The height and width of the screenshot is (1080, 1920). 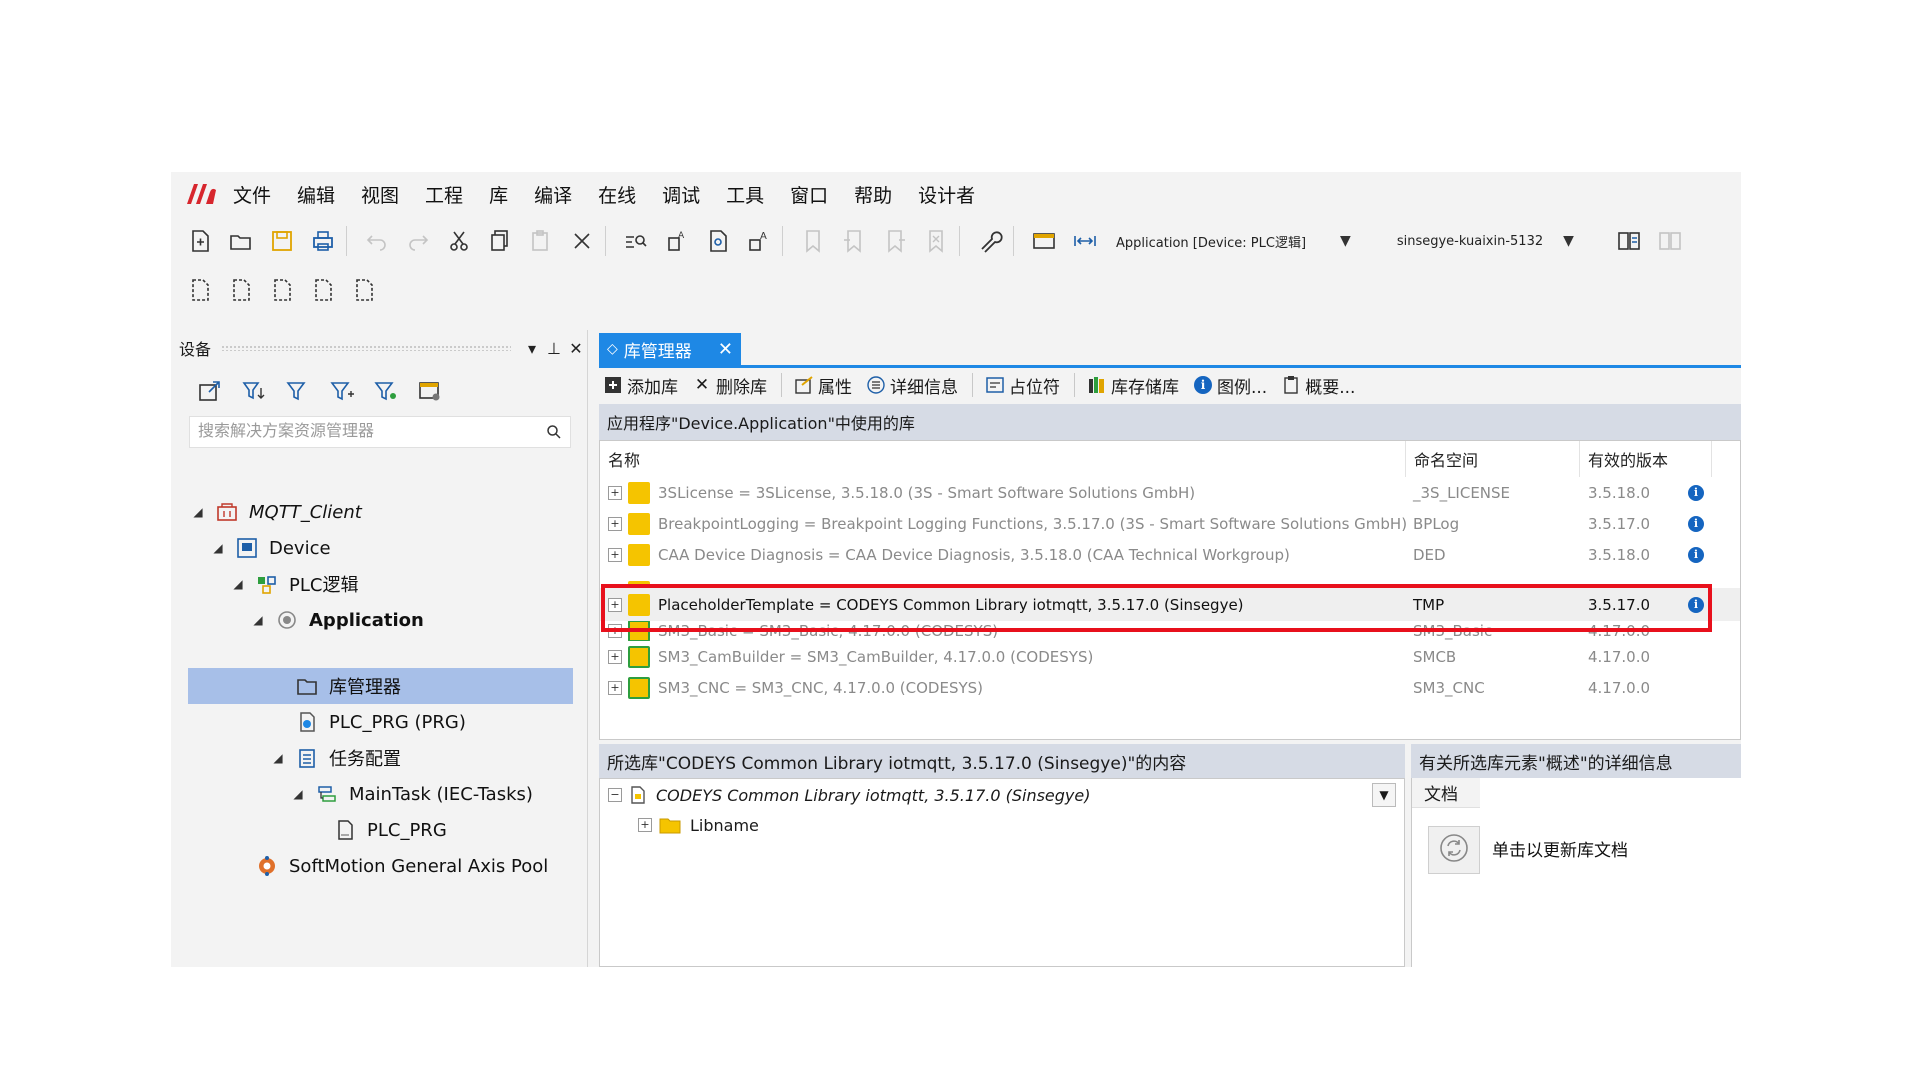 I want to click on rename-icon: A, so click(x=759, y=241).